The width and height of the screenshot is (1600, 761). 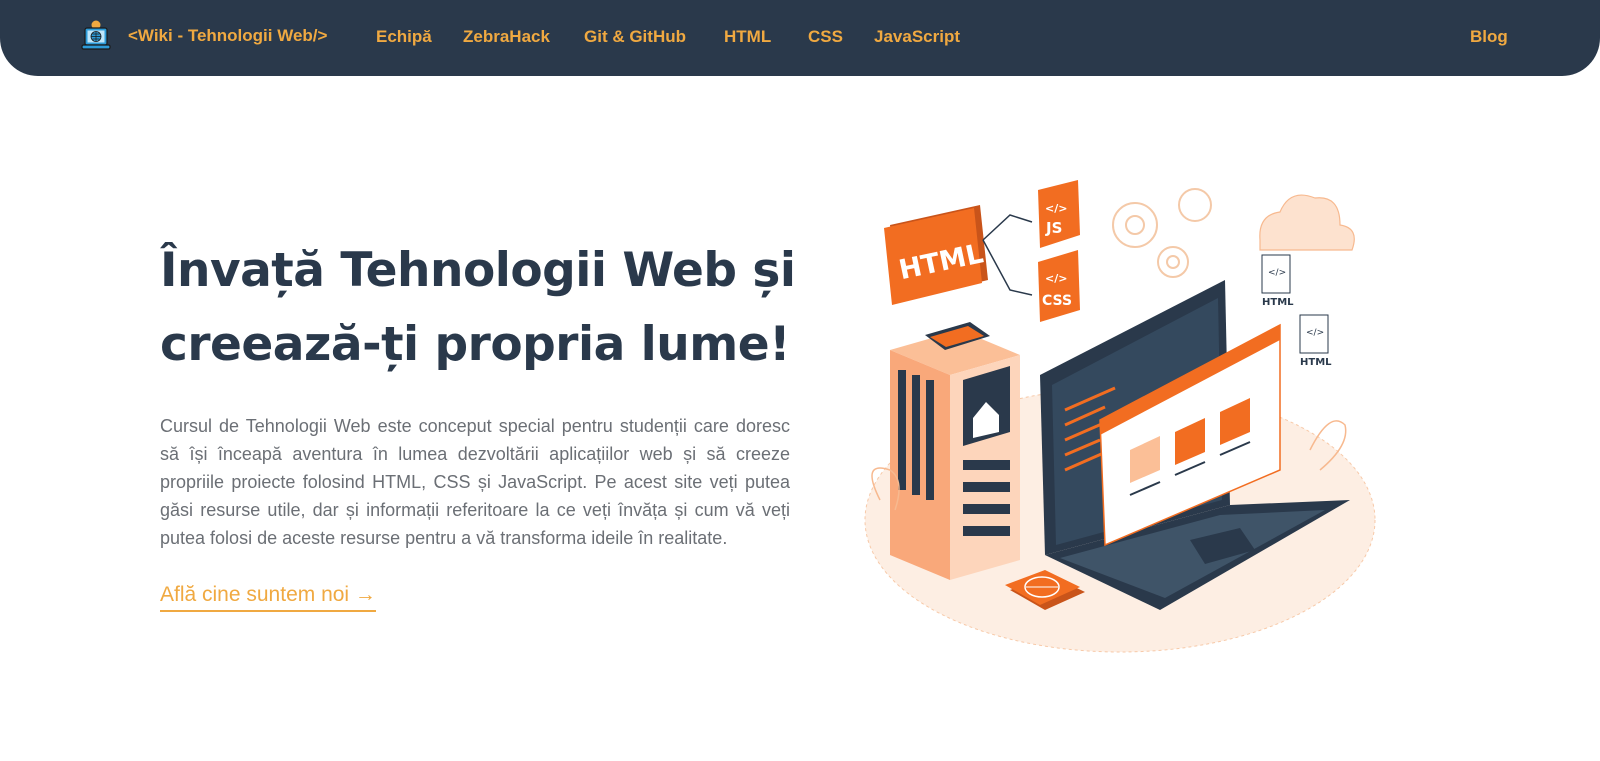 I want to click on about-us-link: Află cine suntem noi →, so click(x=268, y=597).